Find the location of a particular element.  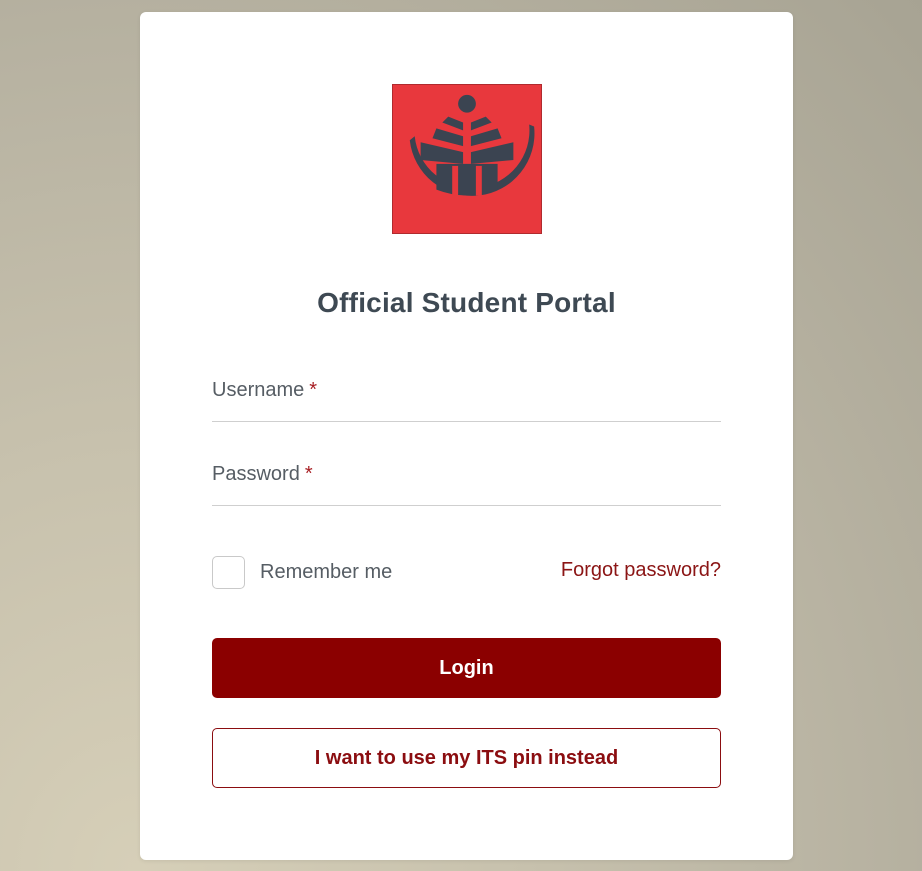

username-field: Username * is located at coordinates (468, 396).